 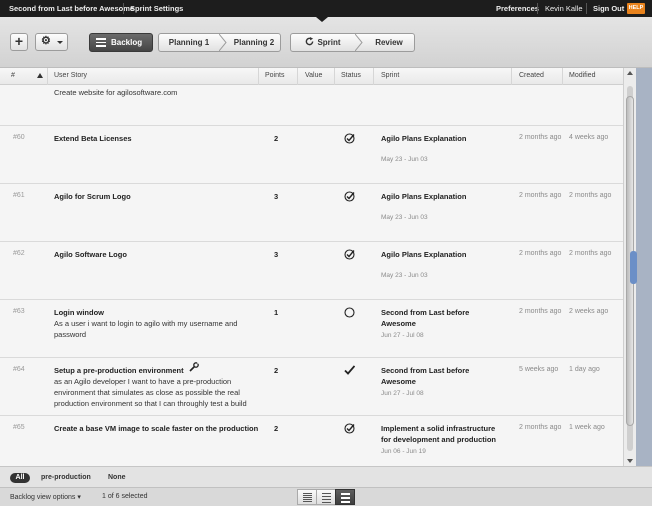 What do you see at coordinates (125, 496) in the screenshot?
I see `selection-count: 1 of 6 selected` at bounding box center [125, 496].